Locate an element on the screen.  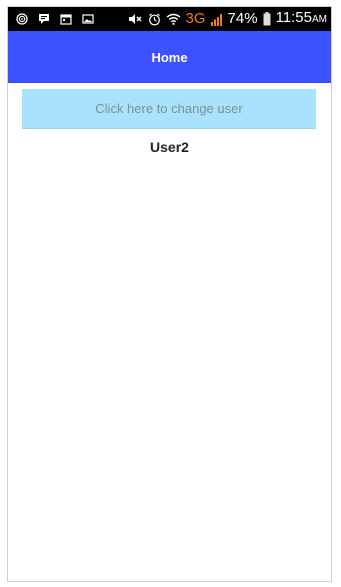
status-bar: 3G 74% 11:55AM is located at coordinates (169, 19).